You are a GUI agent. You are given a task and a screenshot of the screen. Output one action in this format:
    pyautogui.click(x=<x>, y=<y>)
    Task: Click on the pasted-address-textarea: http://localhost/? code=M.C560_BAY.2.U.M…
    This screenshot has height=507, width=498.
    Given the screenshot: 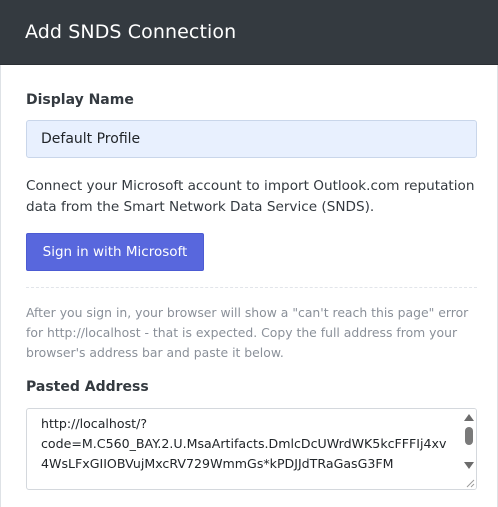 What is the action you would take?
    pyautogui.click(x=245, y=449)
    